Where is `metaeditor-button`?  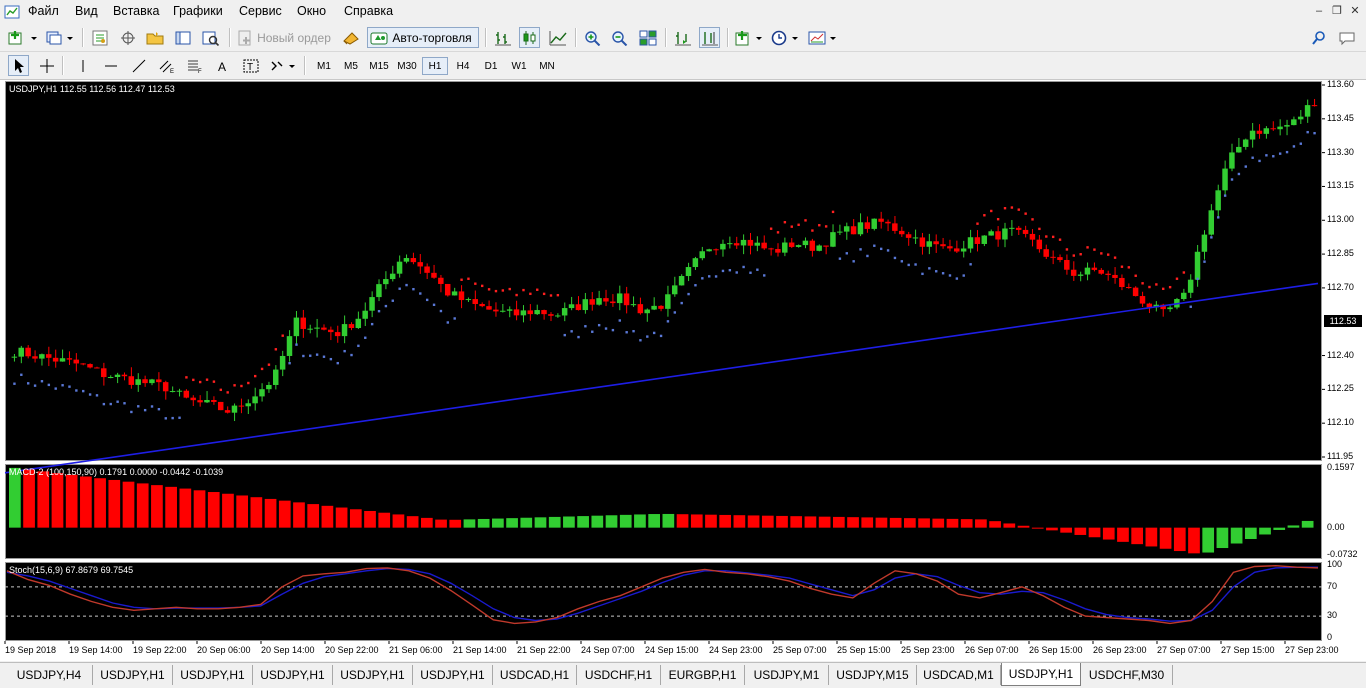
metaeditor-button is located at coordinates (350, 37).